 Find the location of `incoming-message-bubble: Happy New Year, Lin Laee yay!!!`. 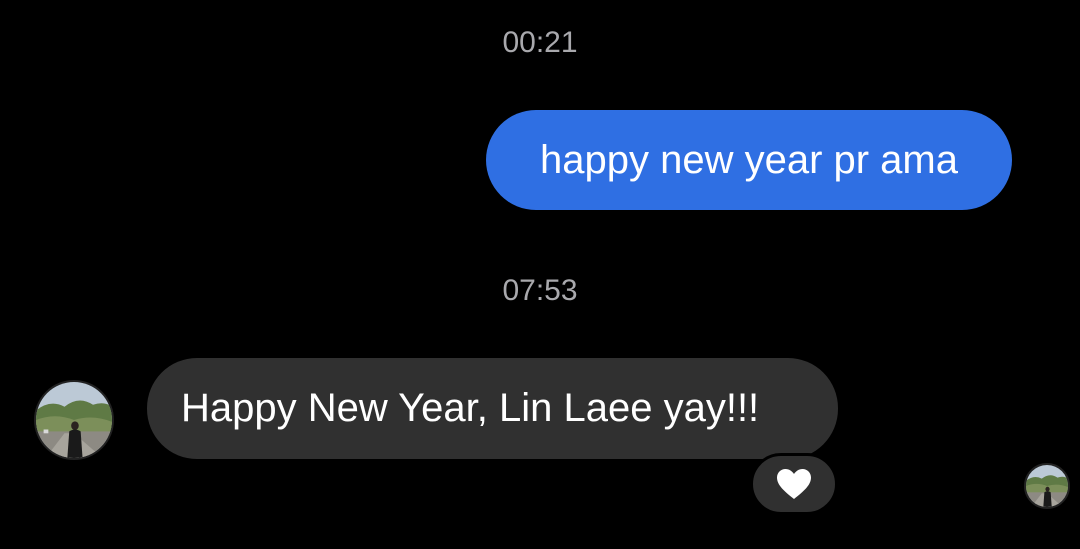

incoming-message-bubble: Happy New Year, Lin Laee yay!!! is located at coordinates (492, 408).